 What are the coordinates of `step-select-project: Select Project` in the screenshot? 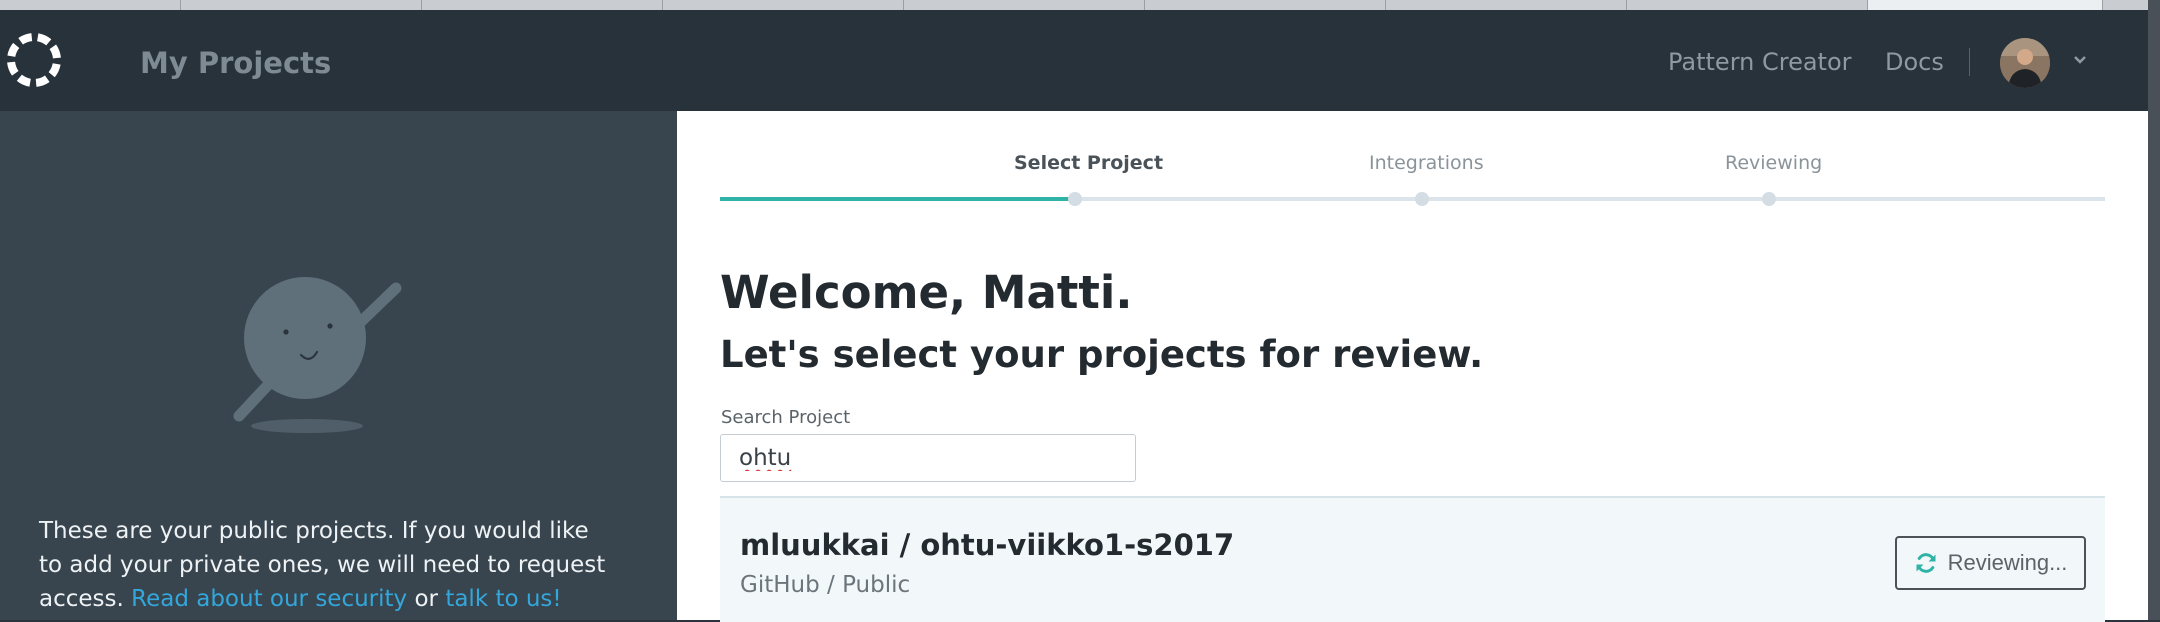 It's located at (1089, 163).